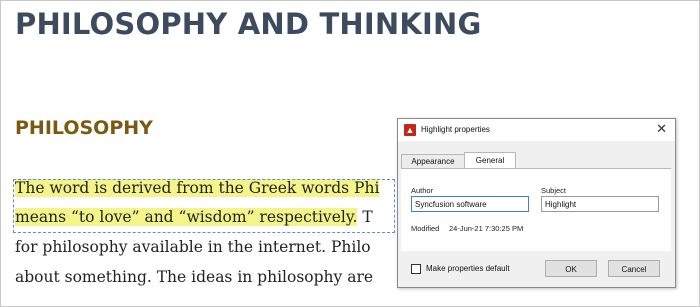  What do you see at coordinates (248, 24) in the screenshot?
I see `document-title: PHILOSOPHY AND THINKING` at bounding box center [248, 24].